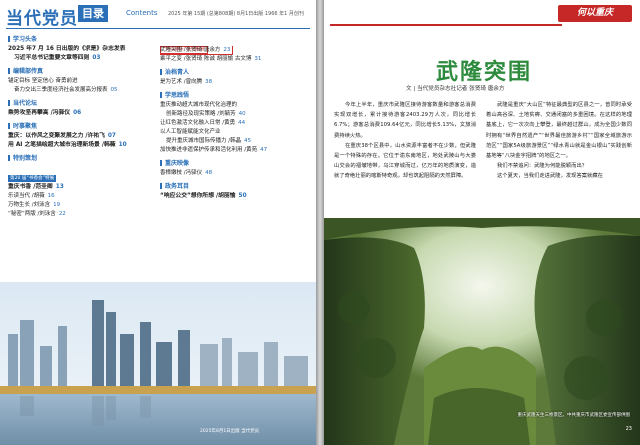 Image resolution: width=640 pixels, height=445 pixels. Describe the element at coordinates (264, 150) in the screenshot. I see `entry-page-number: 47` at that location.